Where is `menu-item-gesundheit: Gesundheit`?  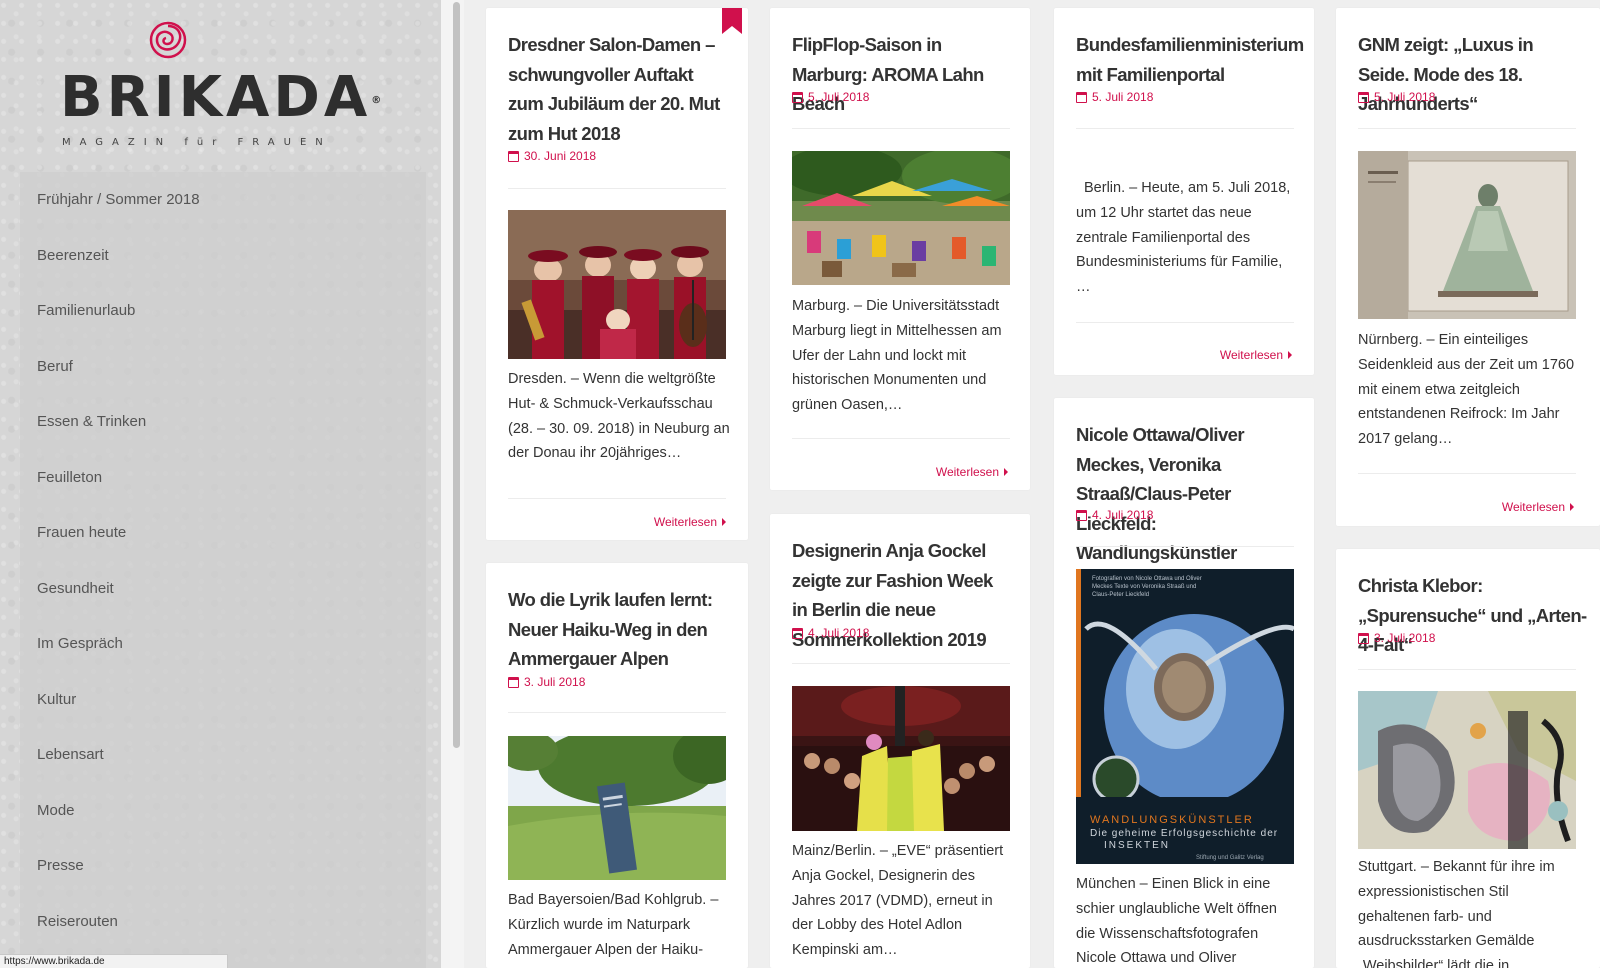
menu-item-gesundheit: Gesundheit is located at coordinates (223, 589).